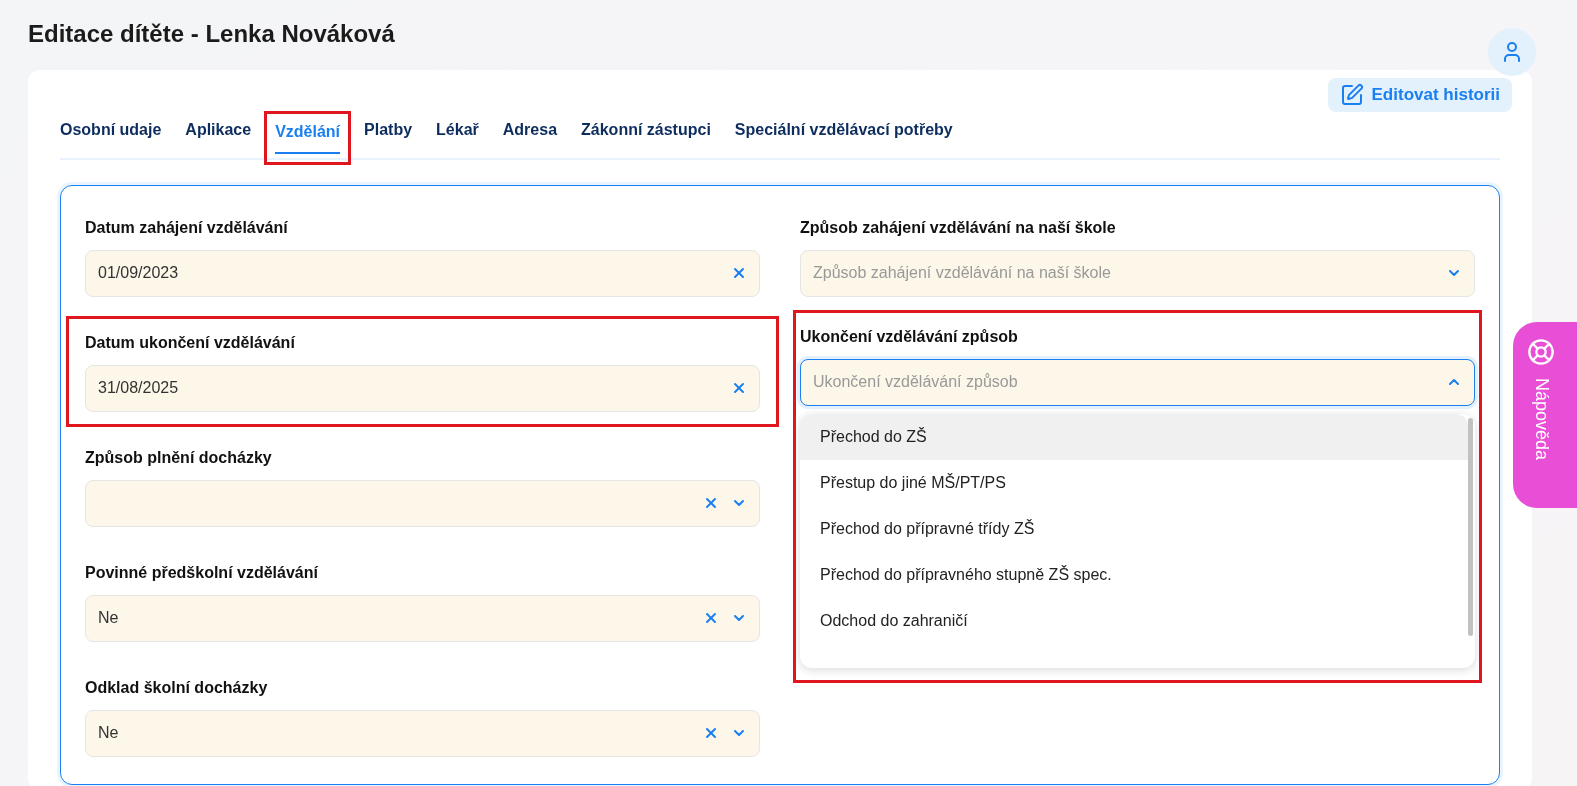 The image size is (1577, 786). What do you see at coordinates (1470, 526) in the screenshot?
I see `scrollbar` at bounding box center [1470, 526].